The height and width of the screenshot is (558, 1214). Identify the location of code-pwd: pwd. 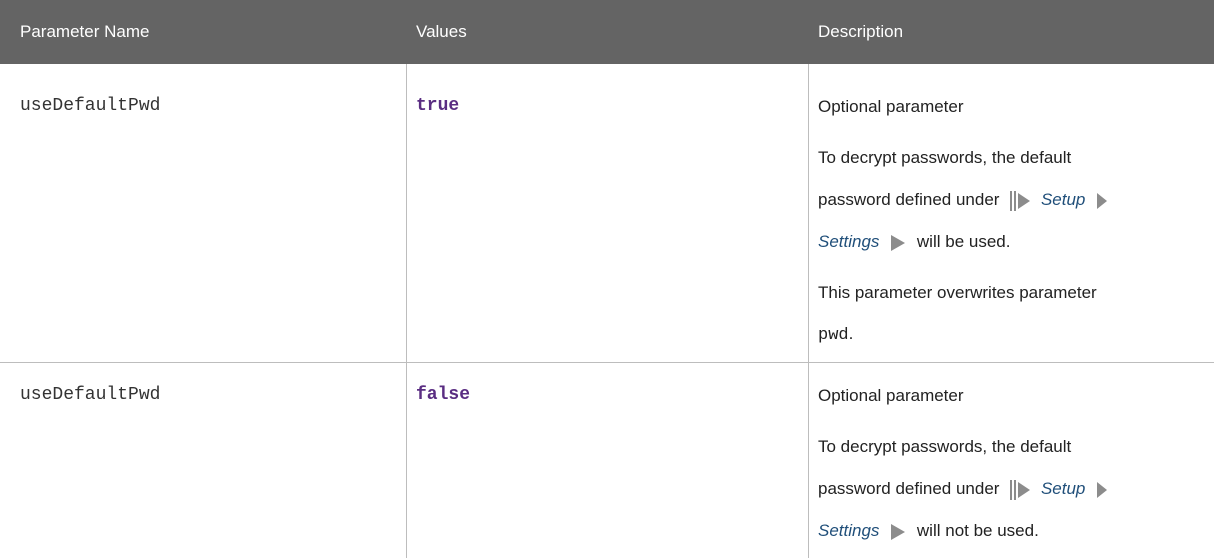
(833, 335).